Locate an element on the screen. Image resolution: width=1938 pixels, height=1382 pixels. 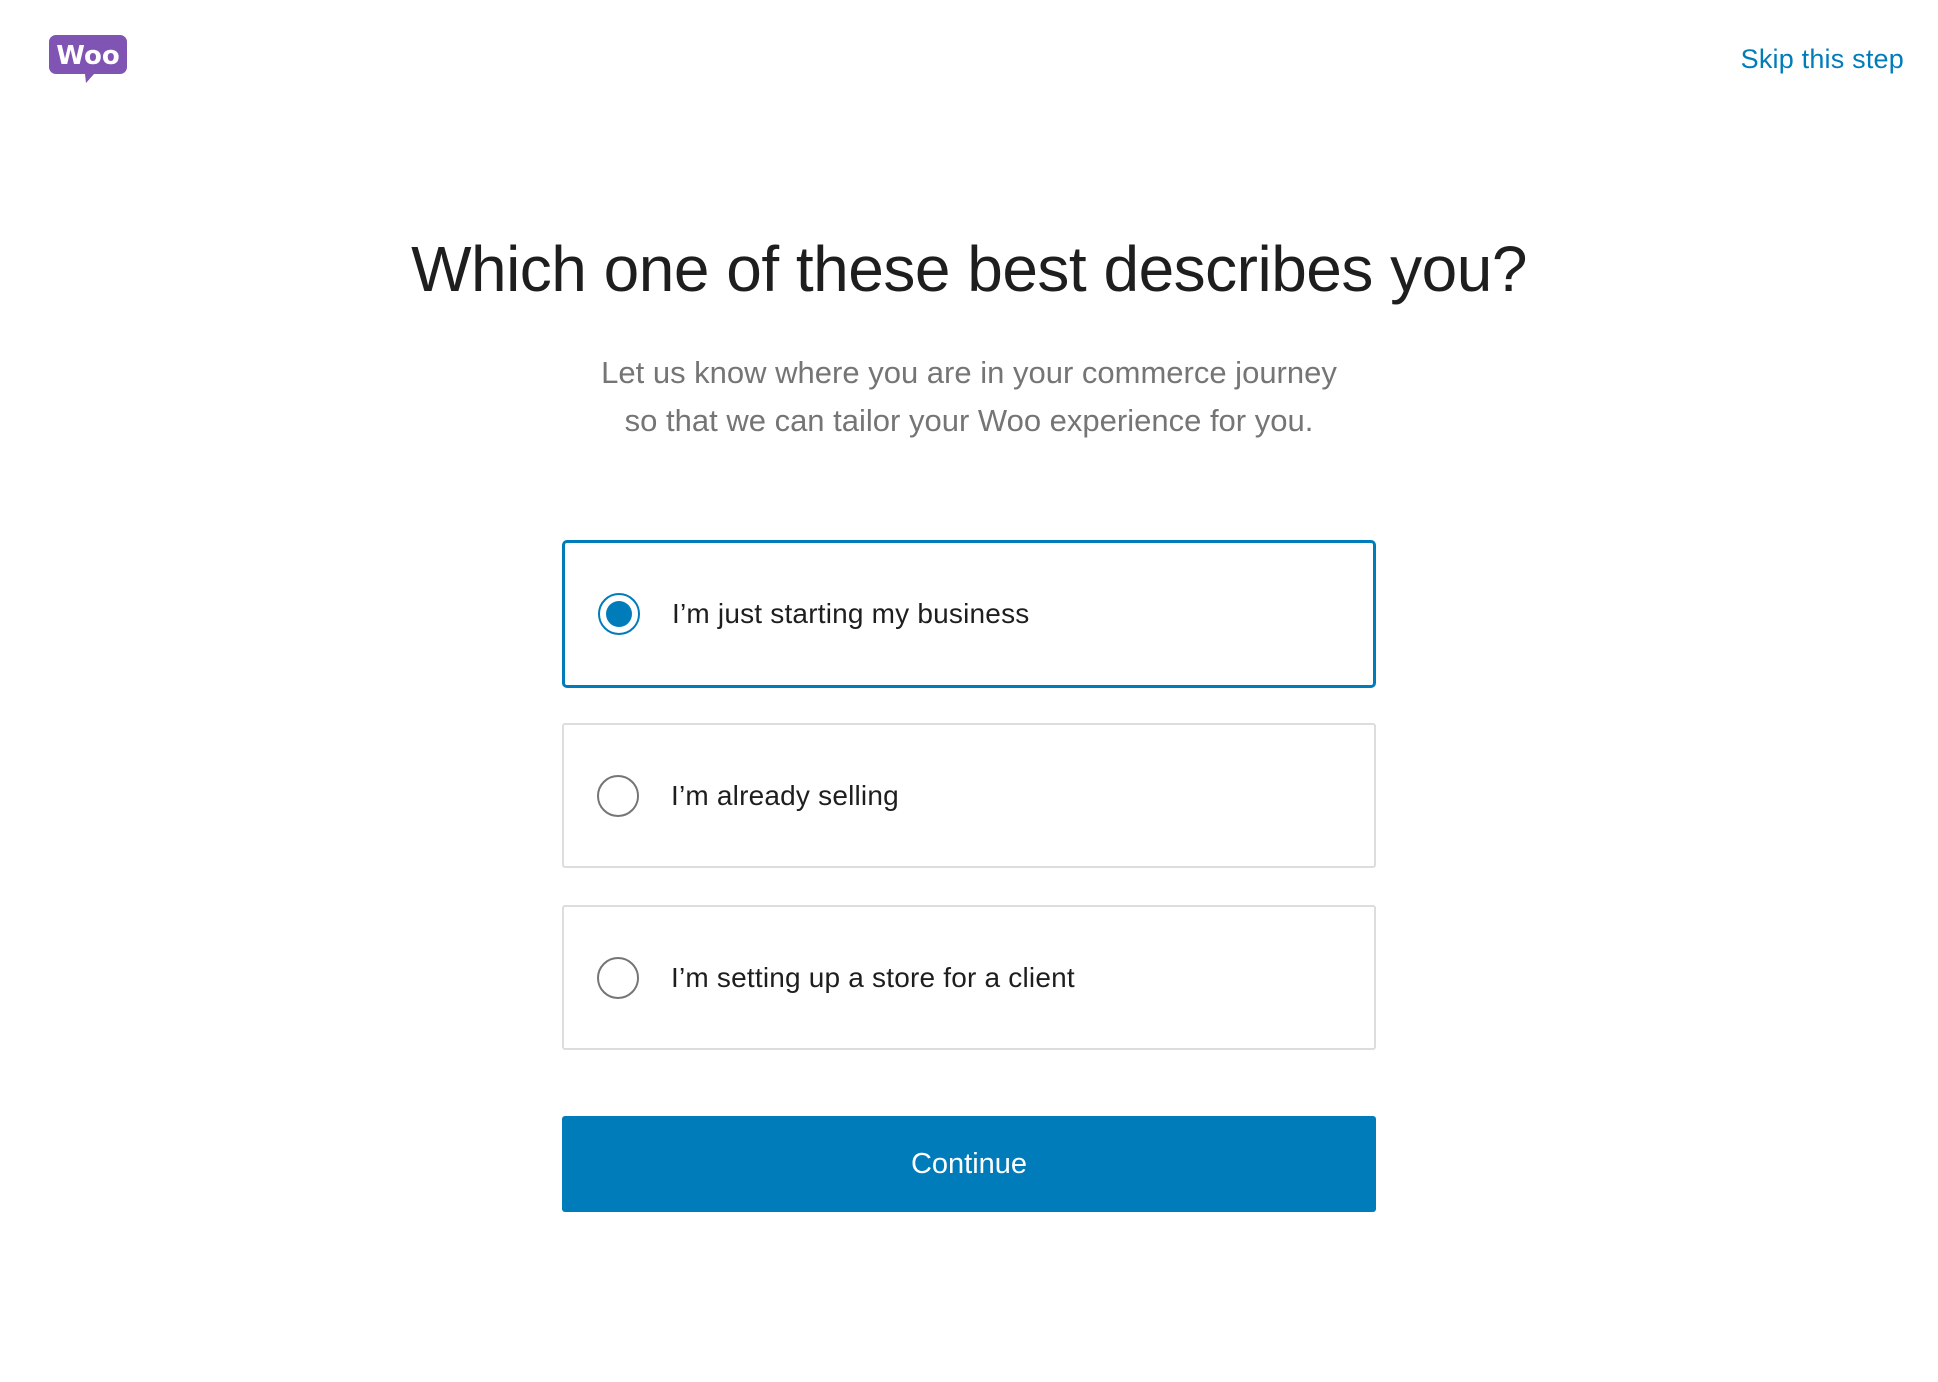
skip-step-link: Skip this step is located at coordinates (1822, 59).